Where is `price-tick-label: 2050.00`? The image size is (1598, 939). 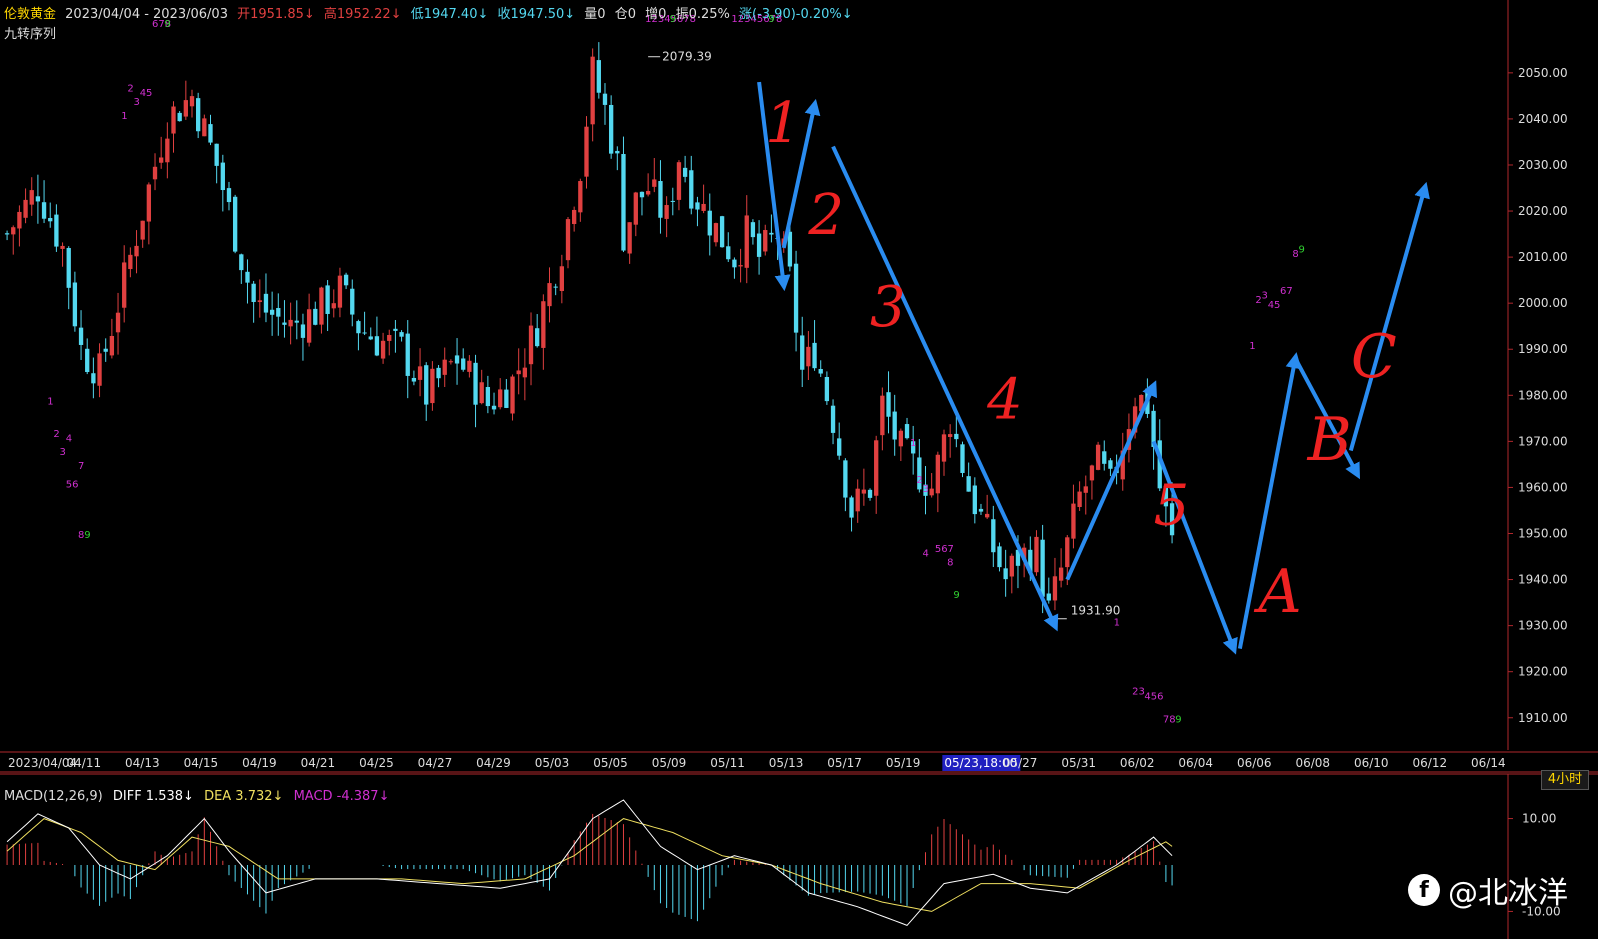
price-tick-label: 2050.00 is located at coordinates (1543, 73).